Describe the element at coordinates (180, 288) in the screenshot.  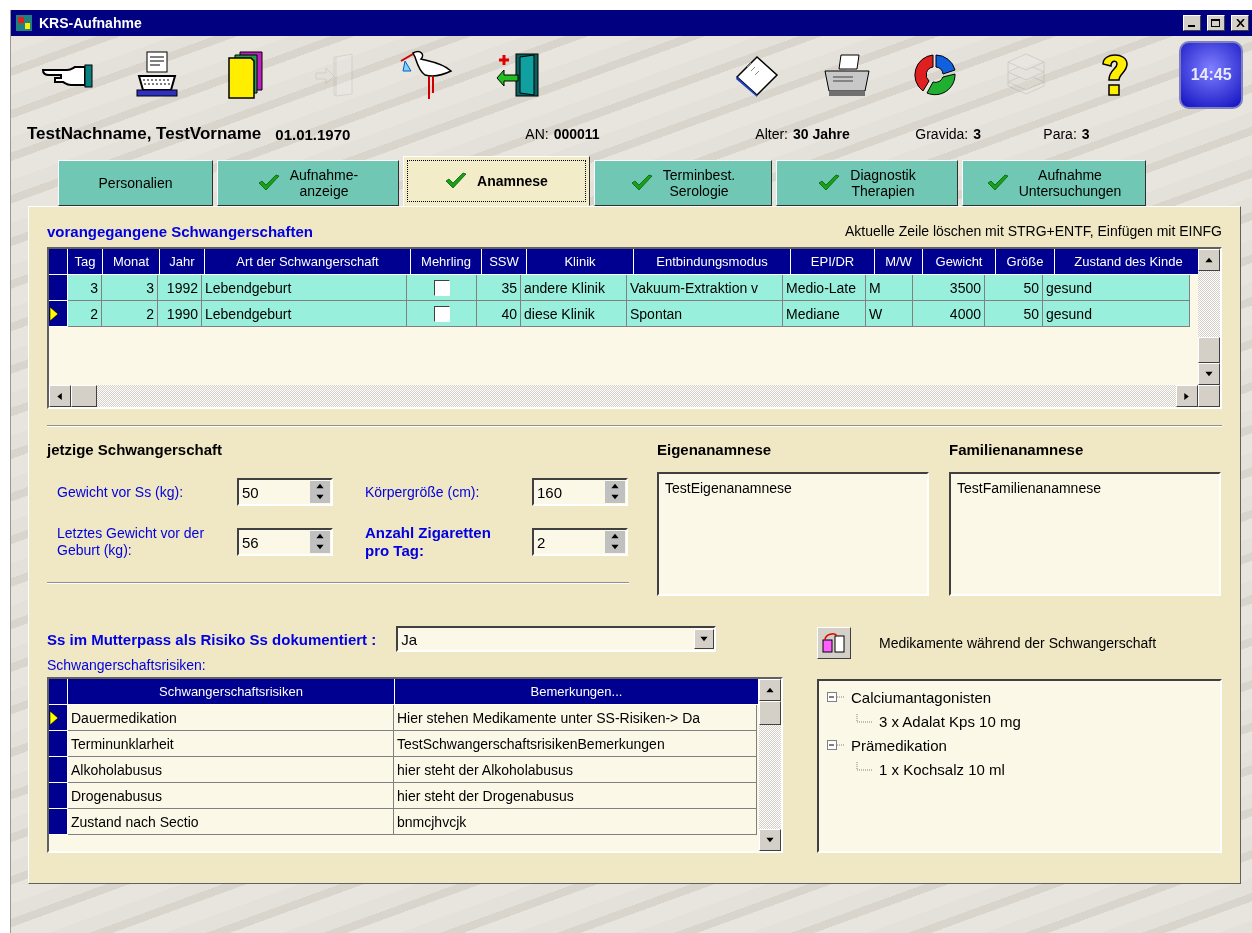
I see `table-cell: 1992` at that location.